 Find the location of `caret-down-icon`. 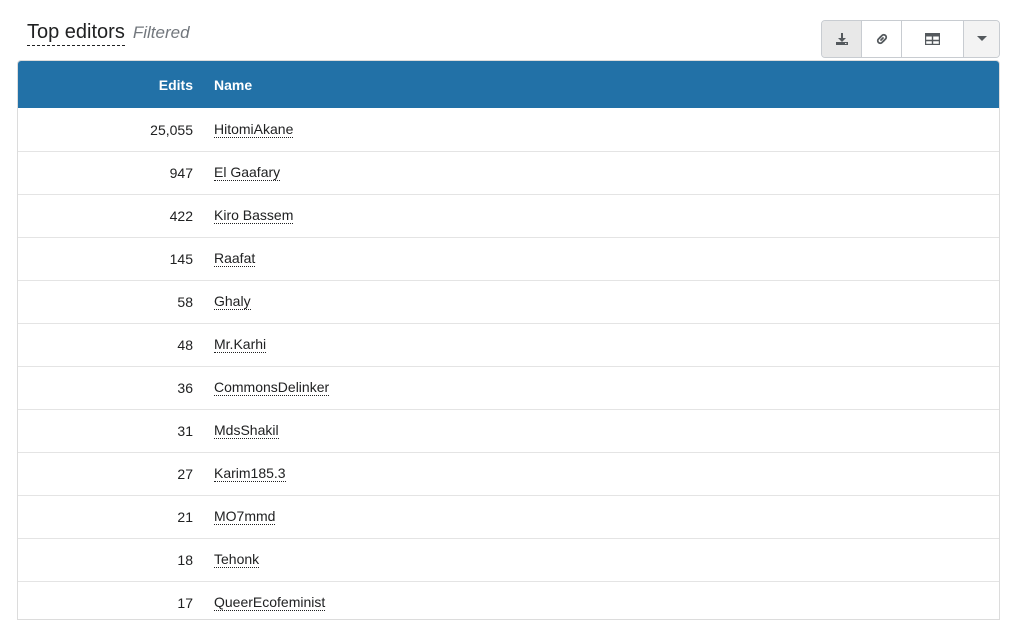

caret-down-icon is located at coordinates (981, 39).